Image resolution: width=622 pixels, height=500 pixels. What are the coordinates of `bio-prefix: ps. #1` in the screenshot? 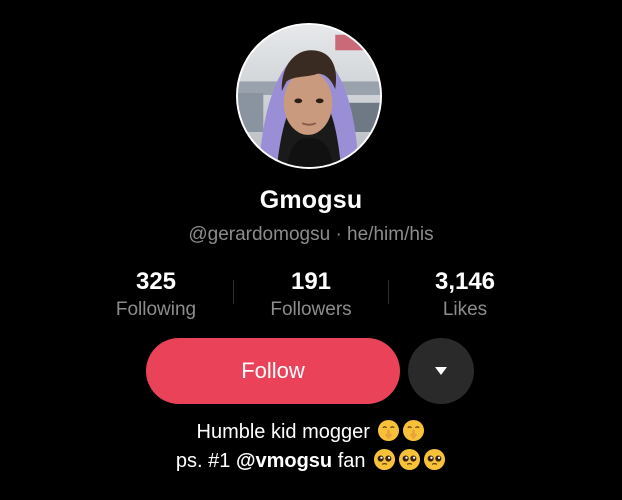 It's located at (203, 461).